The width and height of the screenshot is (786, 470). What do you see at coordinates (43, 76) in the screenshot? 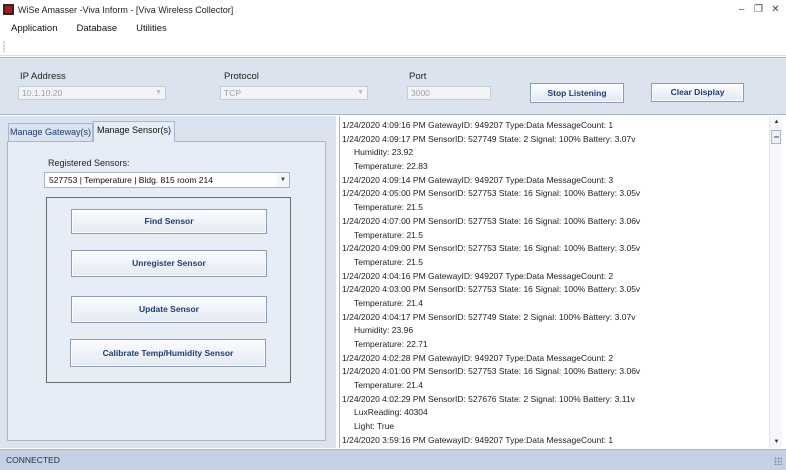
I see `ip-address-label: IP Address` at bounding box center [43, 76].